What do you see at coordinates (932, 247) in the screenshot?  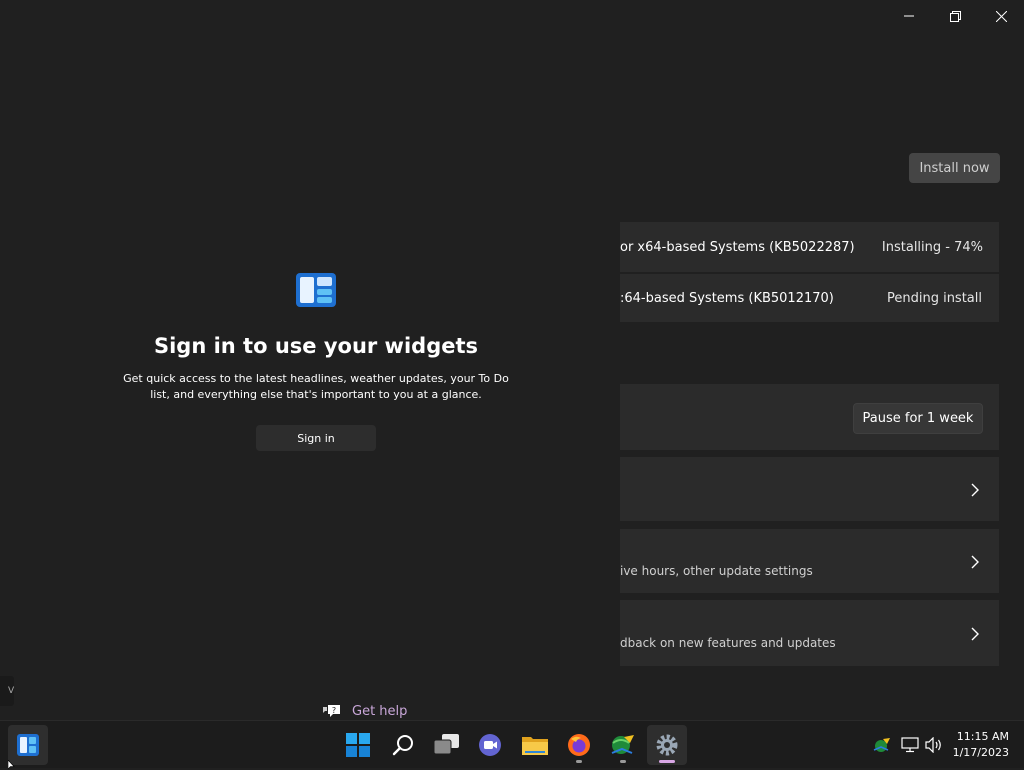 I see `update-status: Installing - 74%` at bounding box center [932, 247].